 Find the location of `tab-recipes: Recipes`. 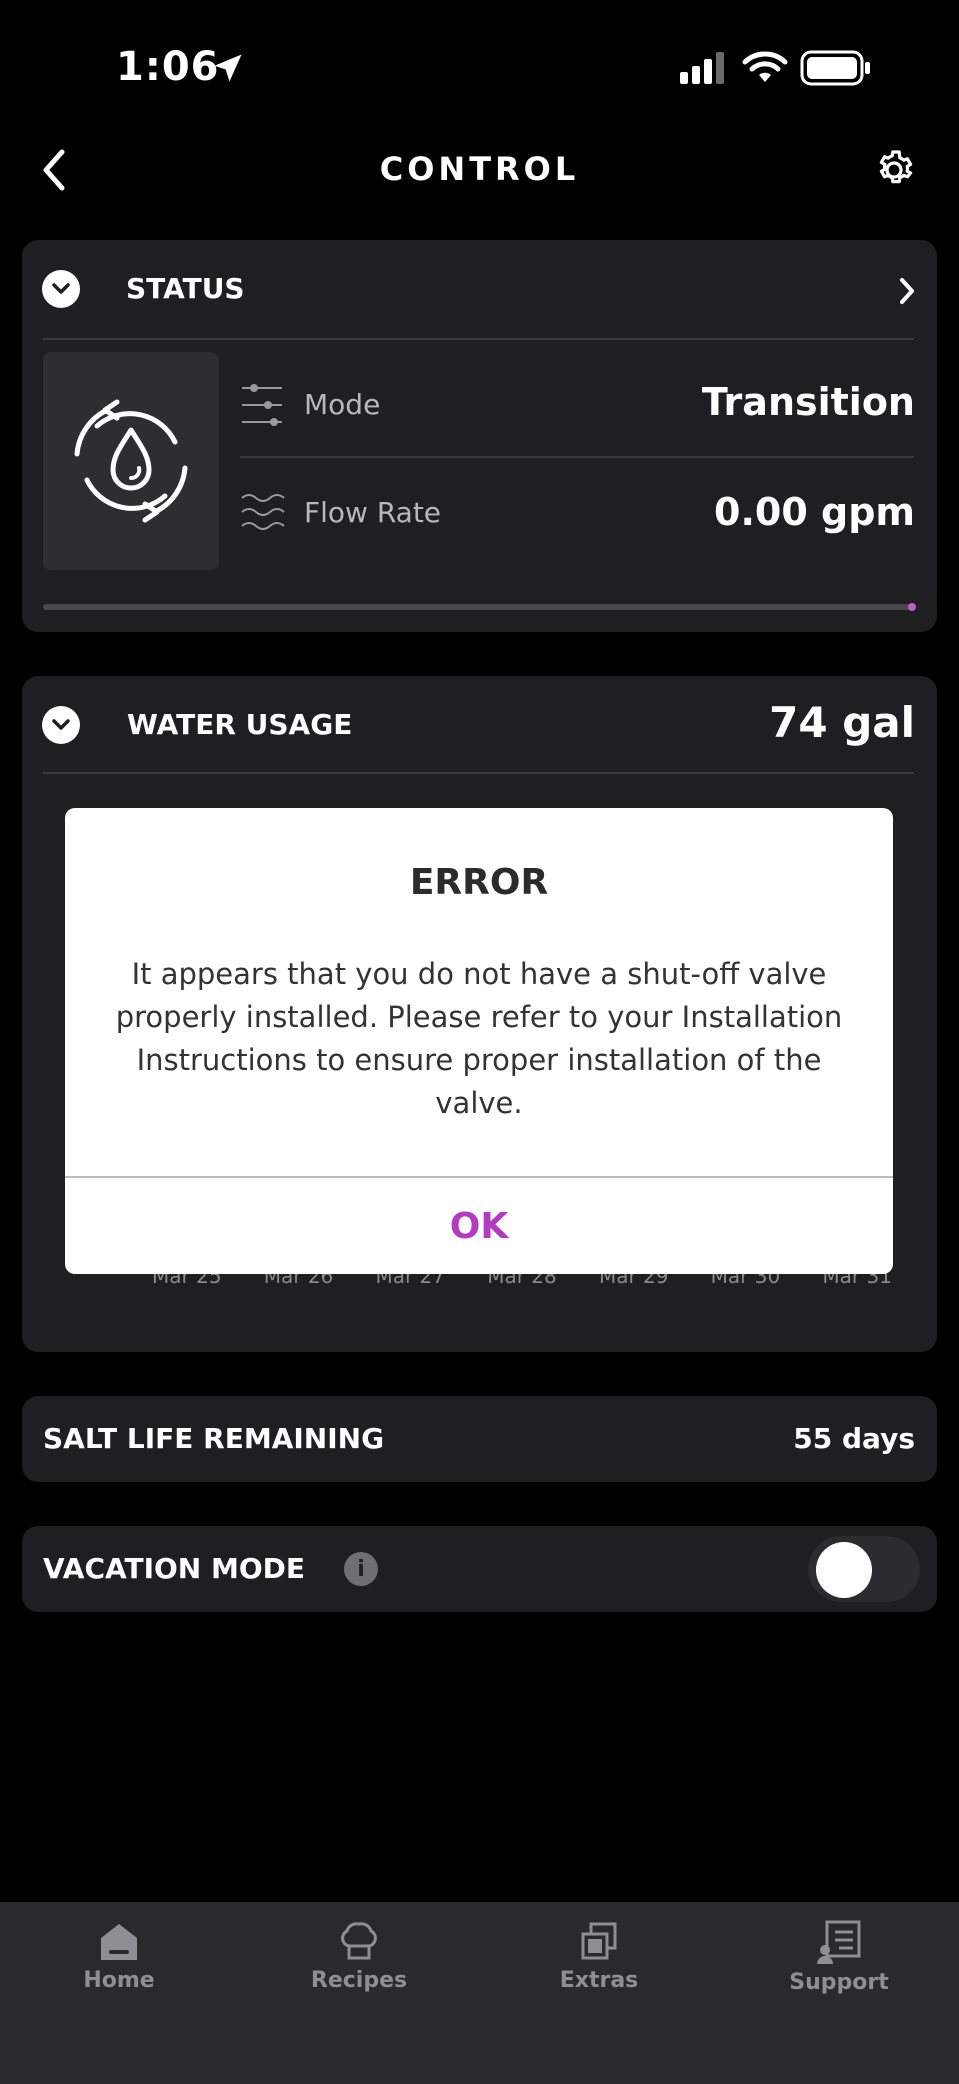

tab-recipes: Recipes is located at coordinates (359, 1956).